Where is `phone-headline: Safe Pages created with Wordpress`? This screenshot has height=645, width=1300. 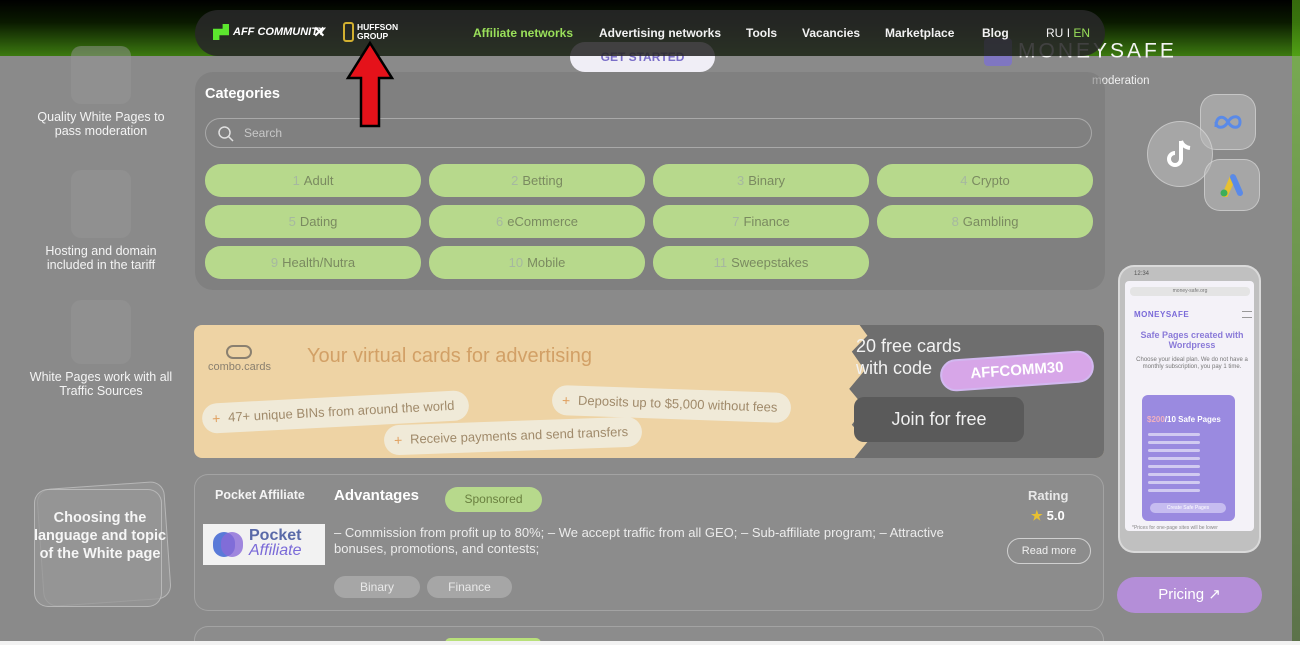 phone-headline: Safe Pages created with Wordpress is located at coordinates (1192, 340).